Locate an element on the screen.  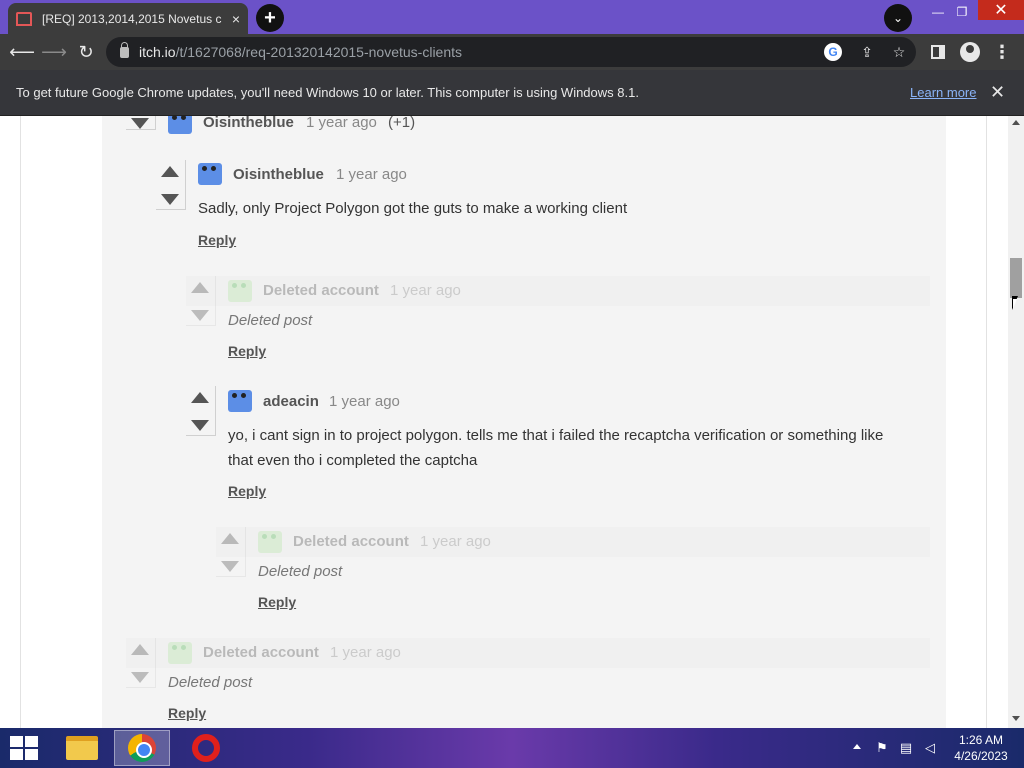
lock-icon is located at coordinates (124, 49).